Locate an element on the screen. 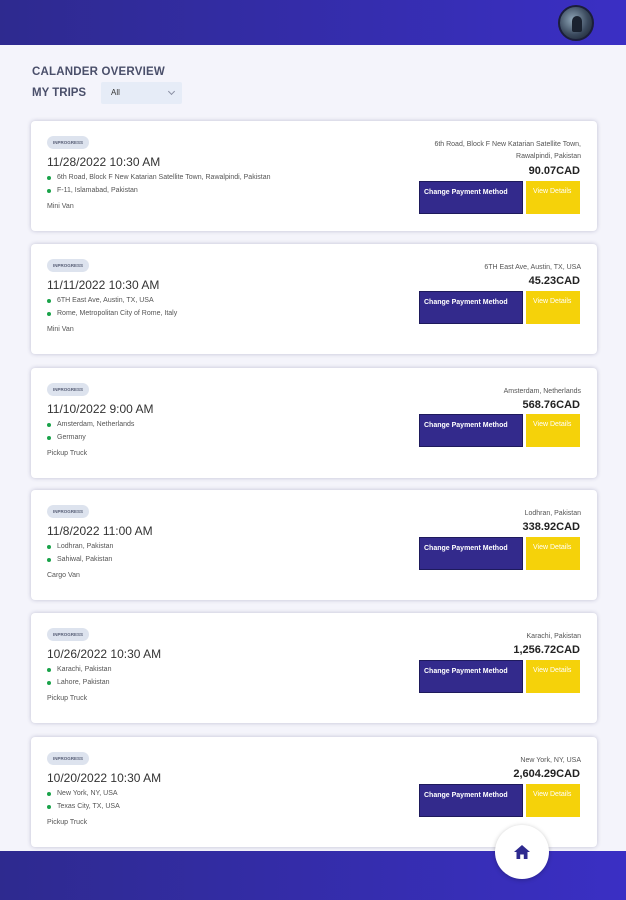 This screenshot has height=900, width=626. trip-datetime: 10/26/2022 10:30 AM is located at coordinates (104, 654).